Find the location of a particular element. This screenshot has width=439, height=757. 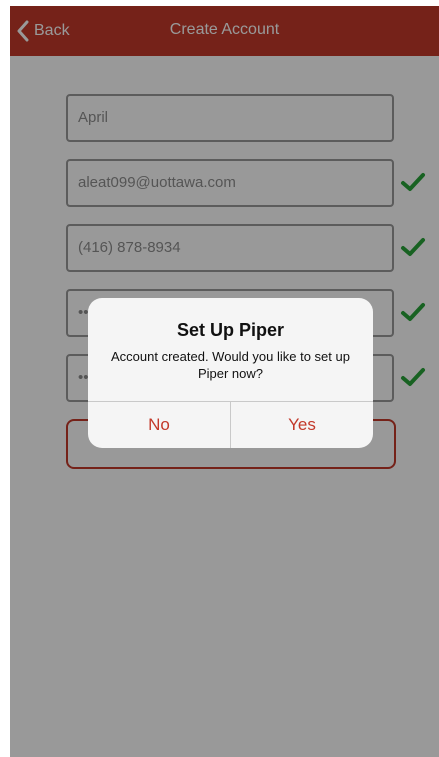

alert-button-bar: No Yes is located at coordinates (230, 424).